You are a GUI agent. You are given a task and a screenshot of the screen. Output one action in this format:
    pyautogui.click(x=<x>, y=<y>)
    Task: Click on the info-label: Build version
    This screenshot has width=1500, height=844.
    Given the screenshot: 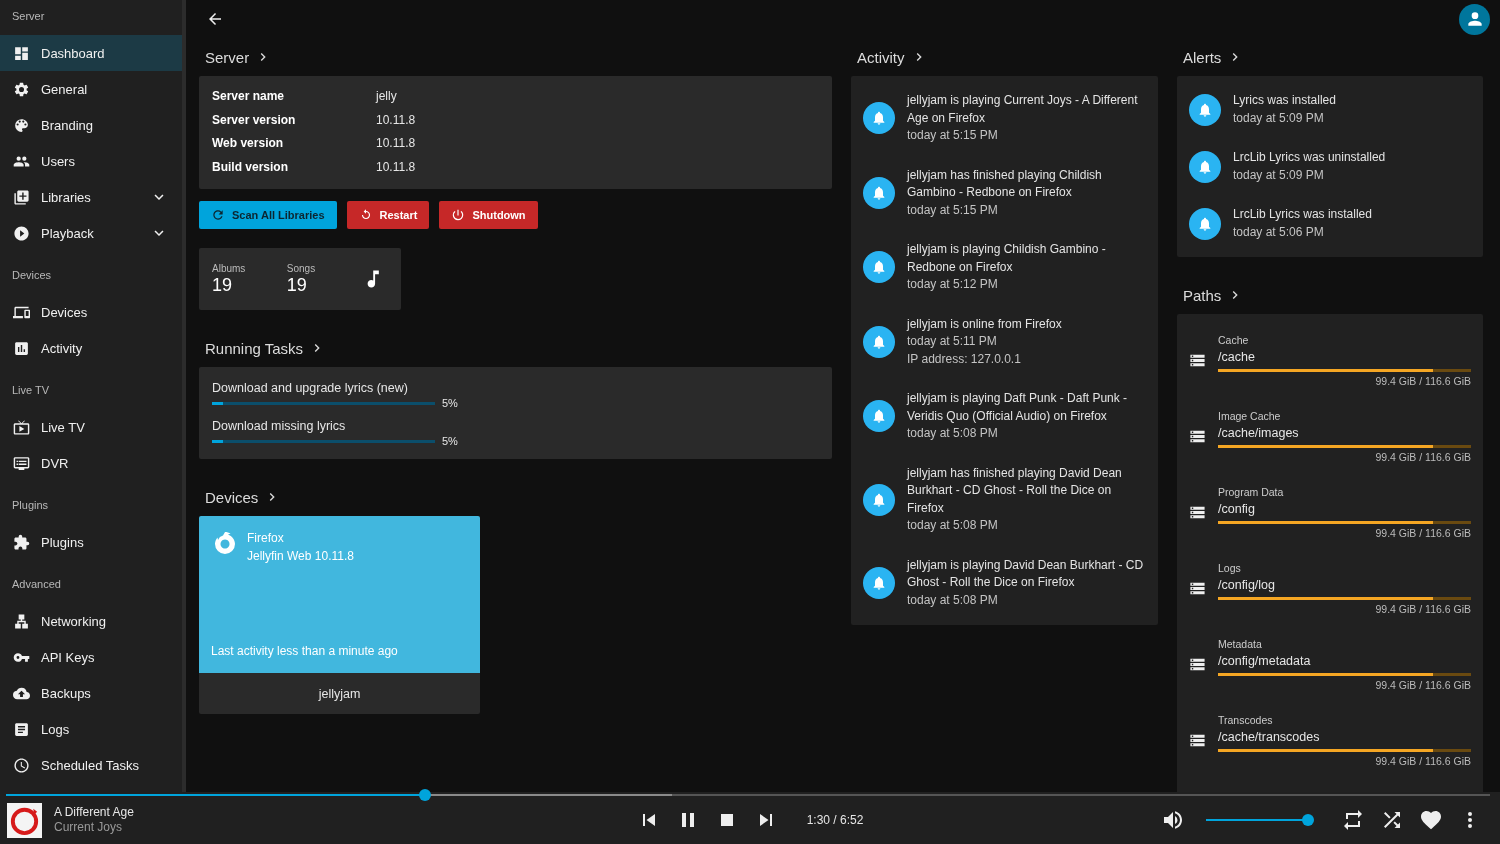 What is the action you would take?
    pyautogui.click(x=250, y=167)
    